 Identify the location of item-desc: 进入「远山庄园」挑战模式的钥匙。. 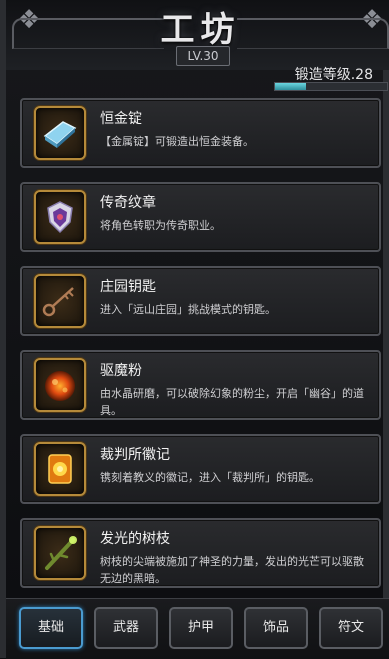
(188, 309).